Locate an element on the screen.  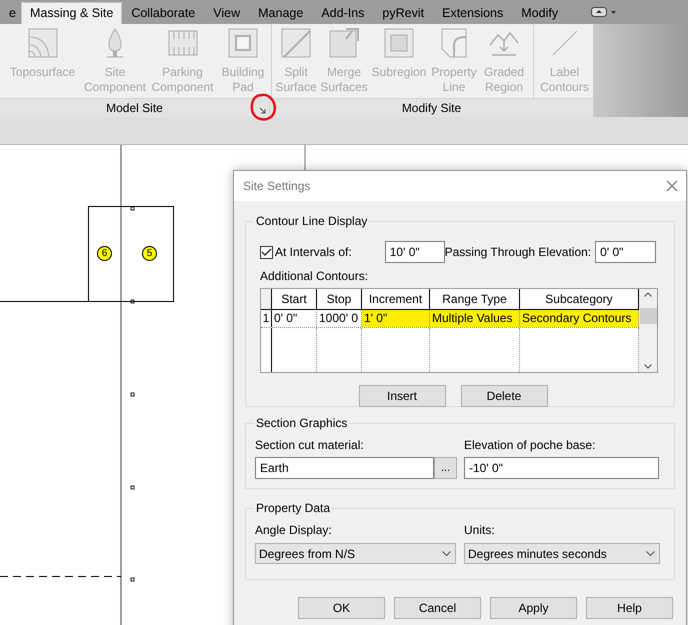
table-cell: Multiple Values is located at coordinates (475, 318).